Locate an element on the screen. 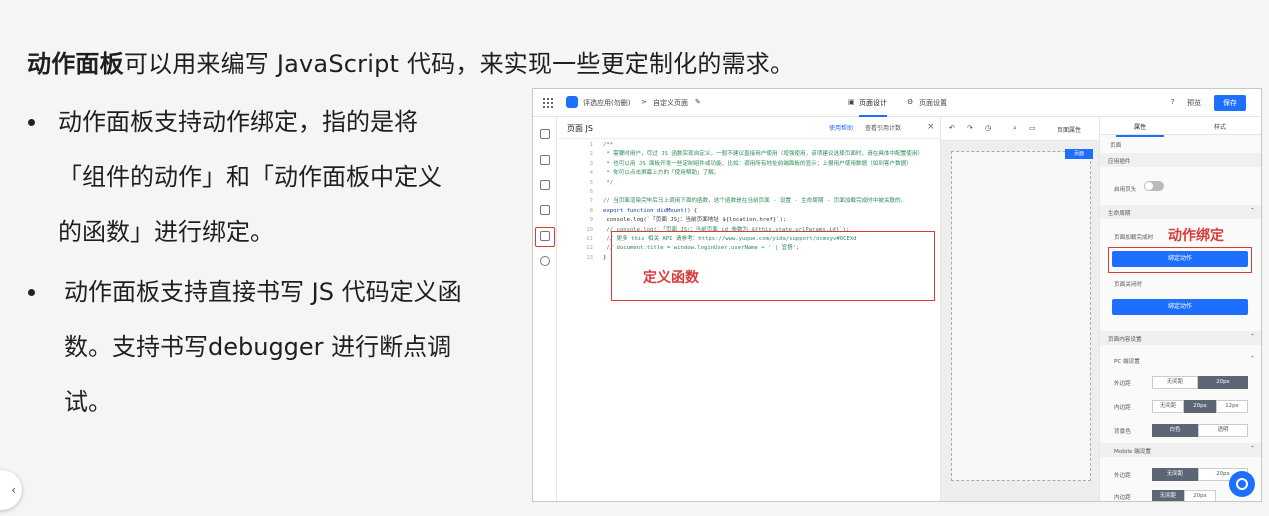 This screenshot has height=516, width=1269. pc-padding-20: 20px is located at coordinates (1200, 406).